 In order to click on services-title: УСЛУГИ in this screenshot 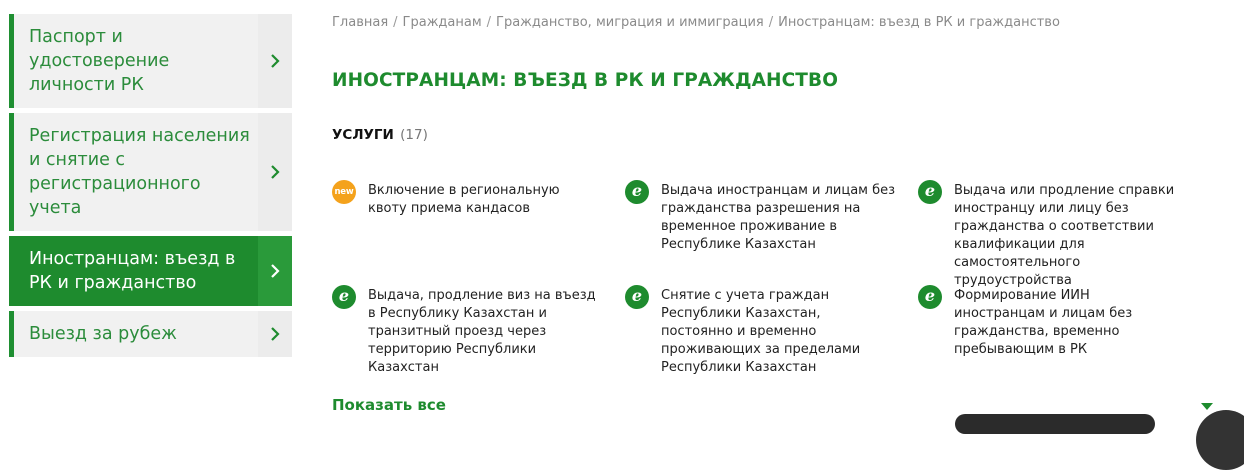, I will do `click(363, 135)`.